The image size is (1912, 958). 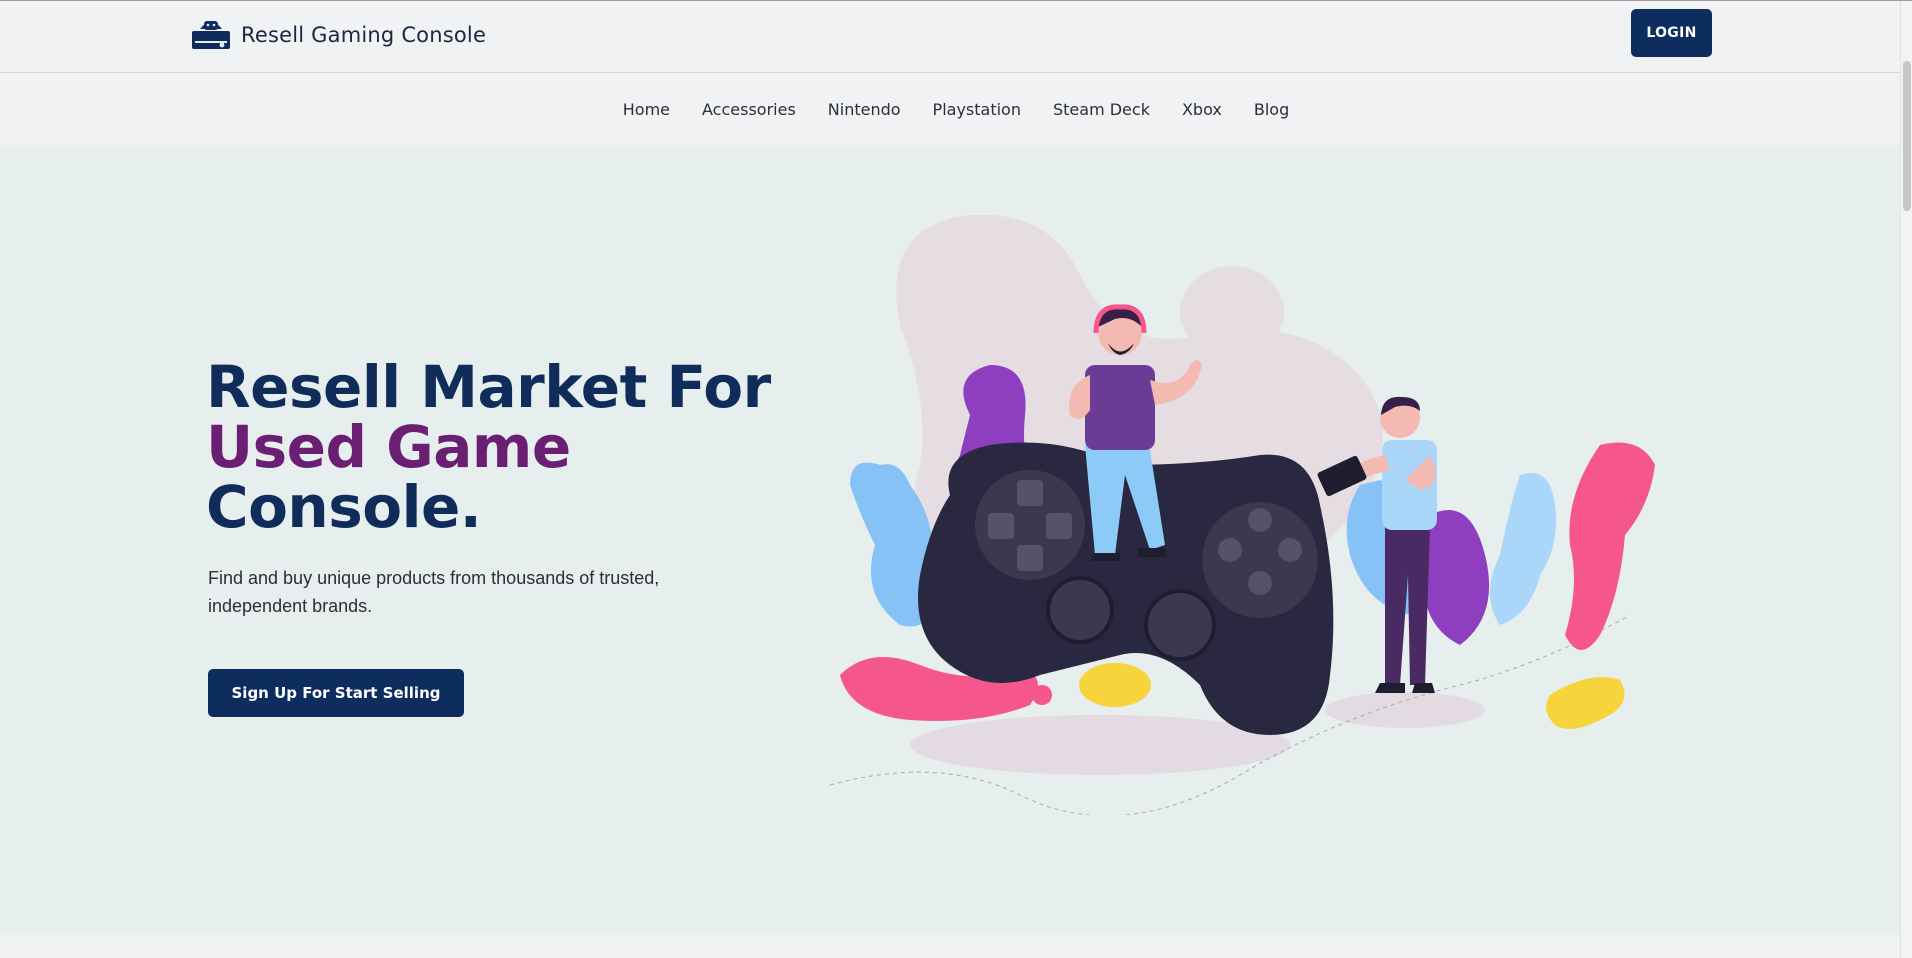 I want to click on site-logo: Resell Gaming Console, so click(x=338, y=35).